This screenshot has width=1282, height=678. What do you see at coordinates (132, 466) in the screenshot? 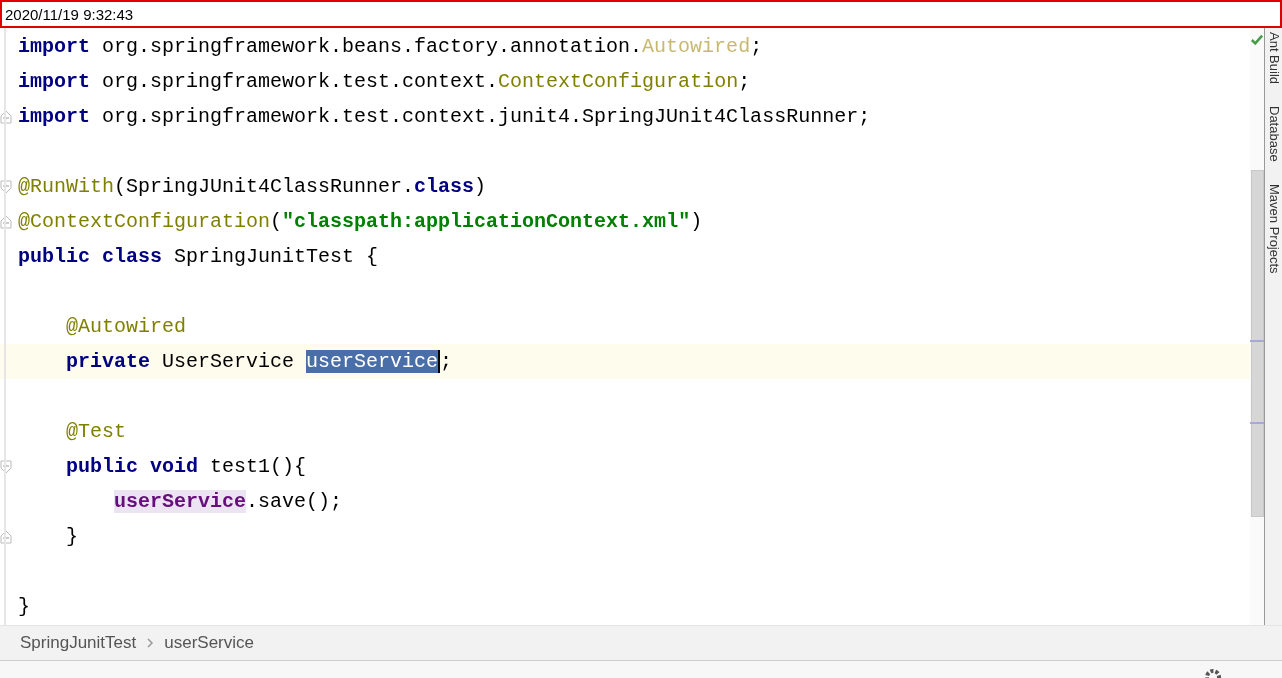
I see `code-keyword: public void` at bounding box center [132, 466].